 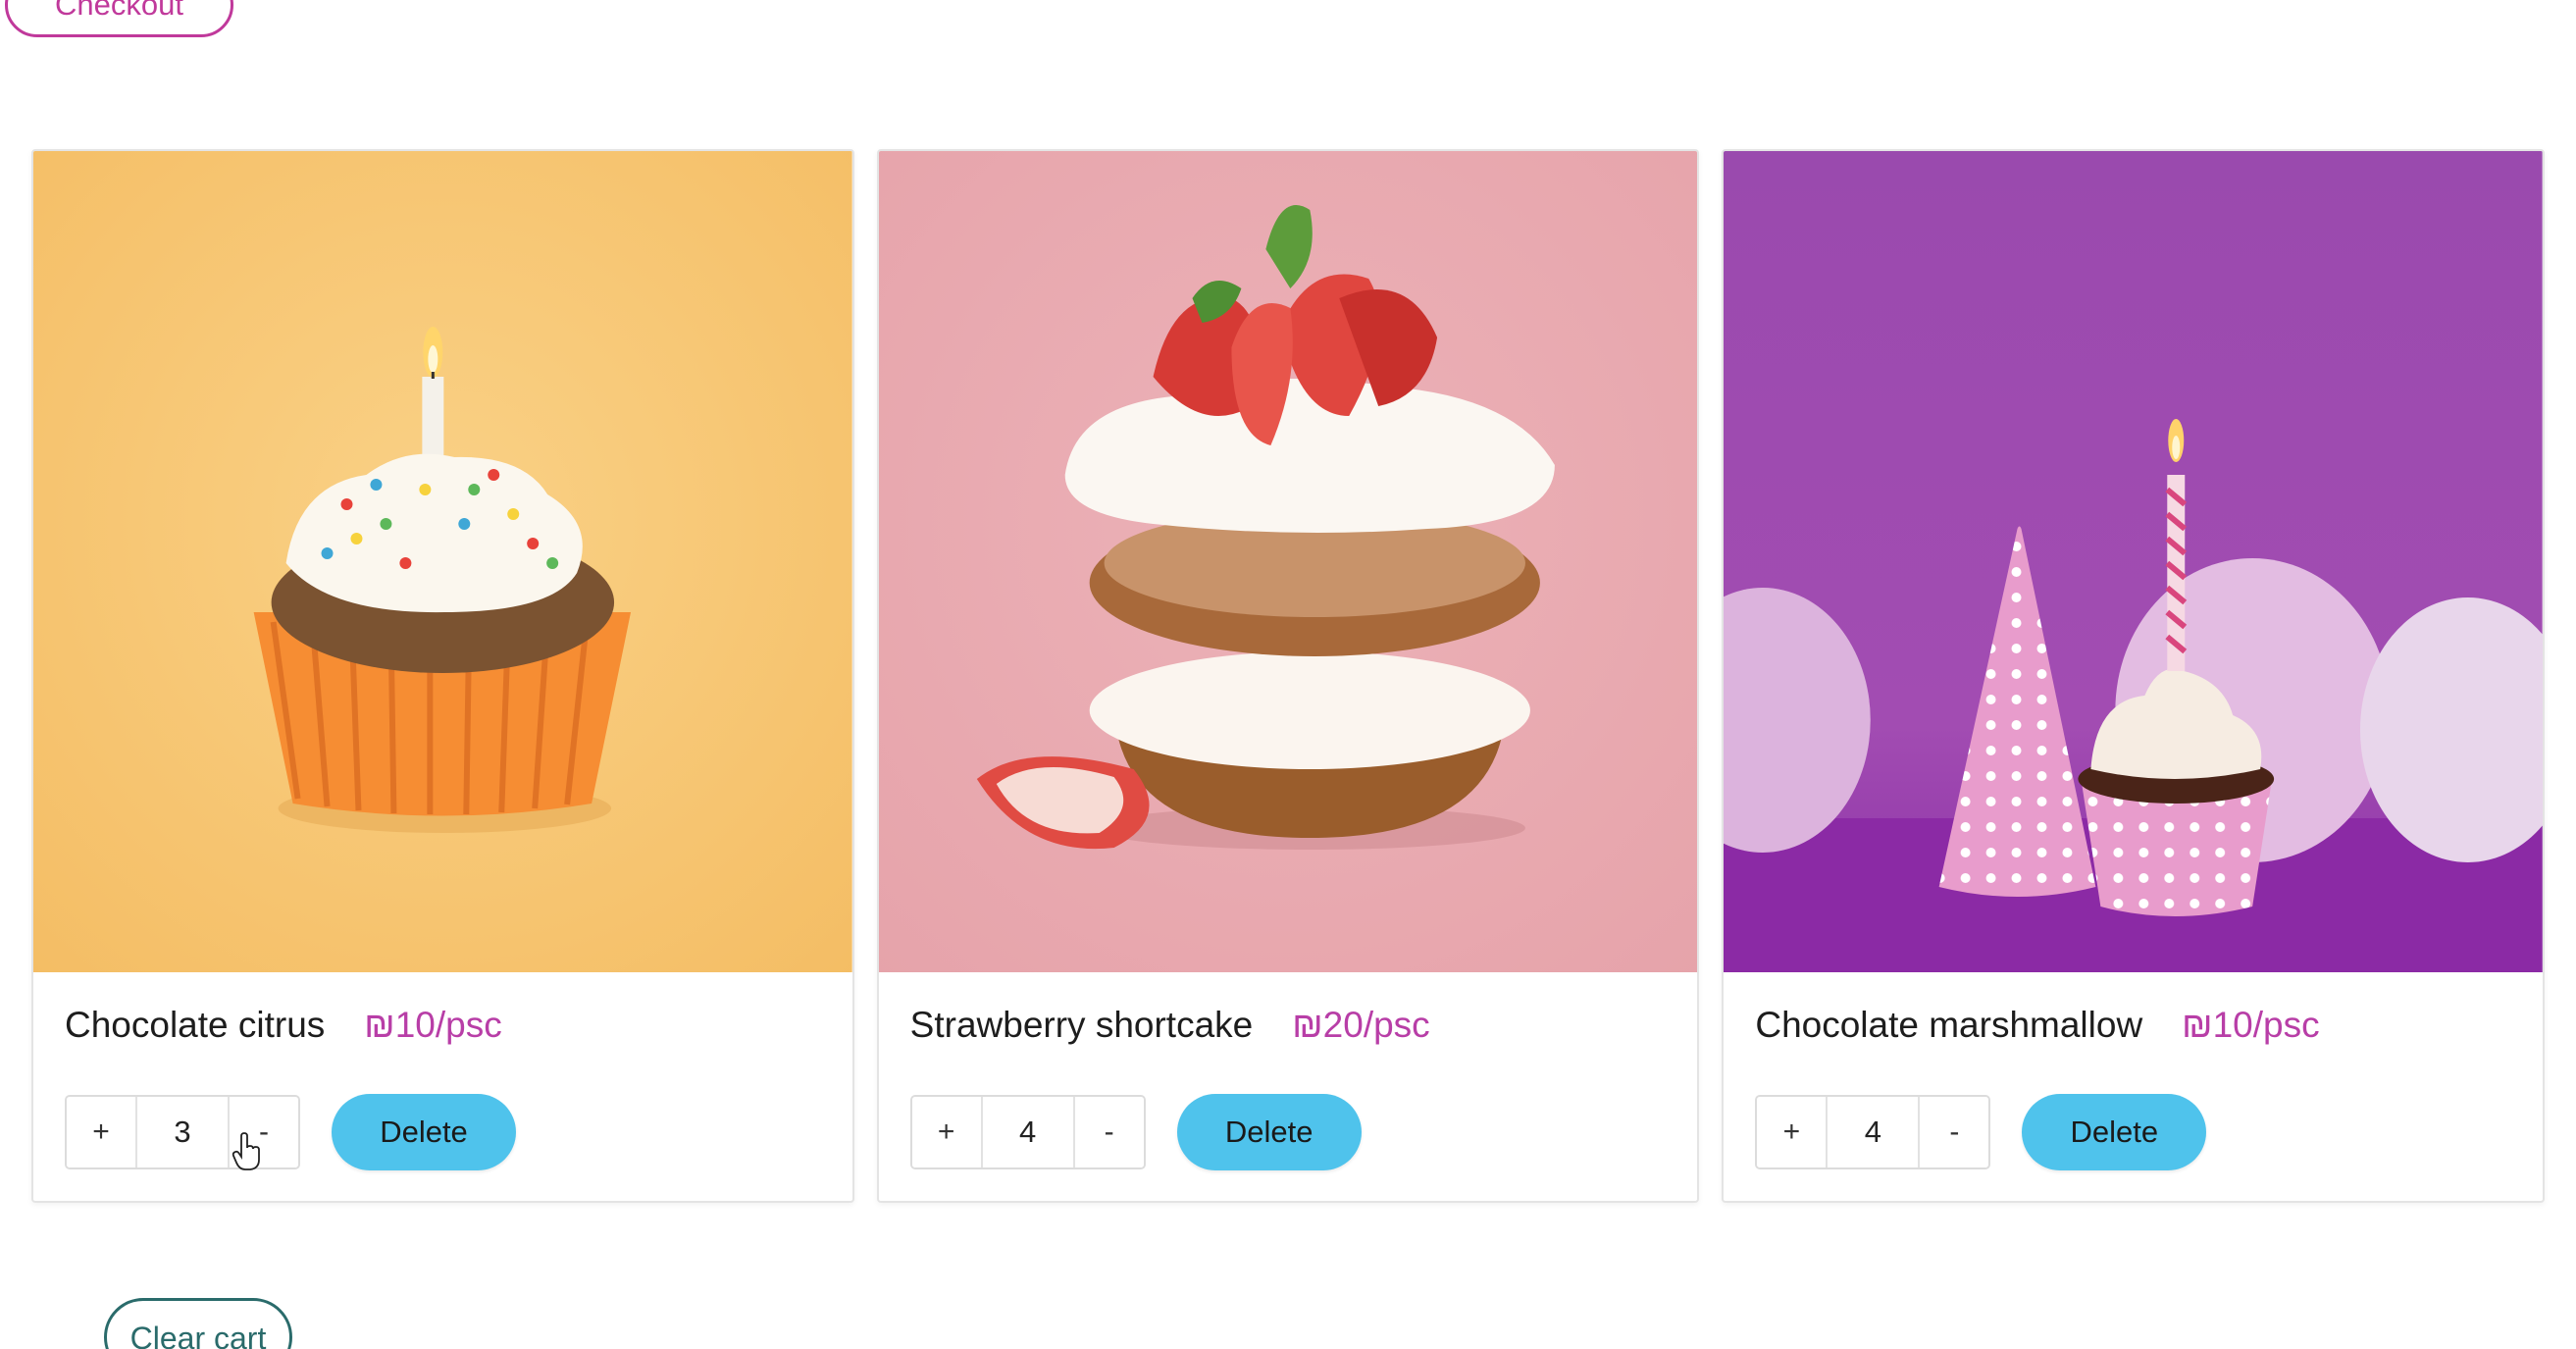 What do you see at coordinates (1361, 1025) in the screenshot?
I see `item-price: ₪20/psc` at bounding box center [1361, 1025].